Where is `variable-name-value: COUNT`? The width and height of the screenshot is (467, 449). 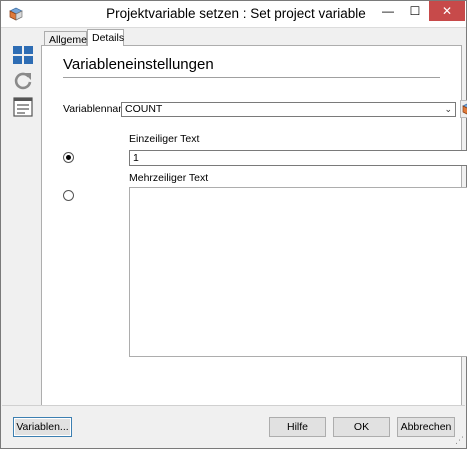
variable-name-value: COUNT is located at coordinates (144, 109).